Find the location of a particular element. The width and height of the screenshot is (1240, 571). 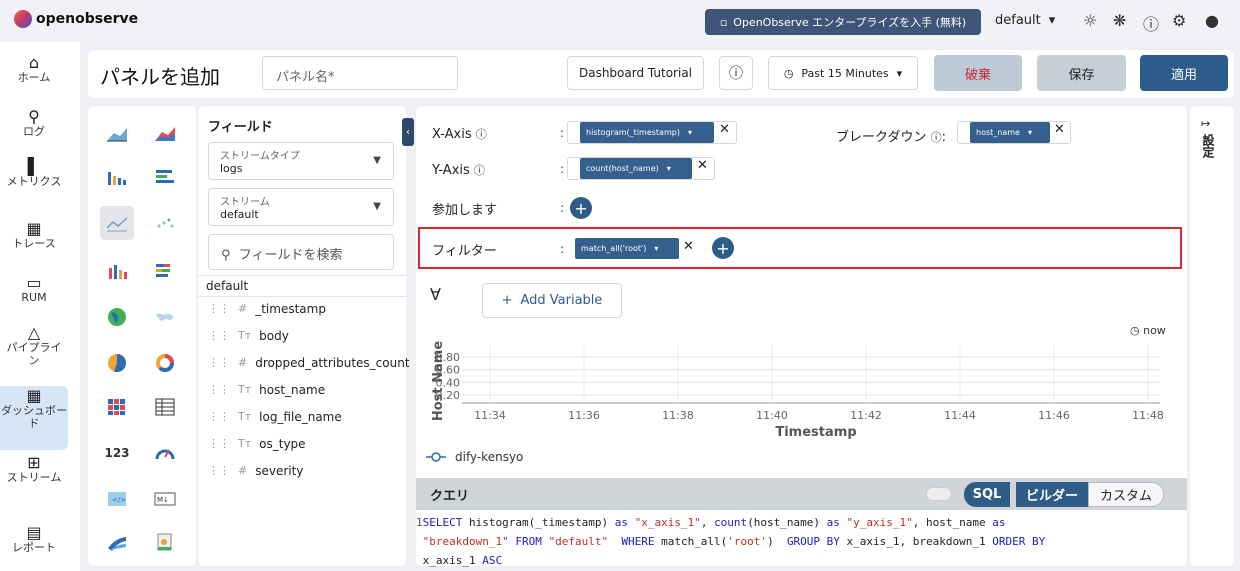

dashboard-icon: ▦ is located at coordinates (34, 395).